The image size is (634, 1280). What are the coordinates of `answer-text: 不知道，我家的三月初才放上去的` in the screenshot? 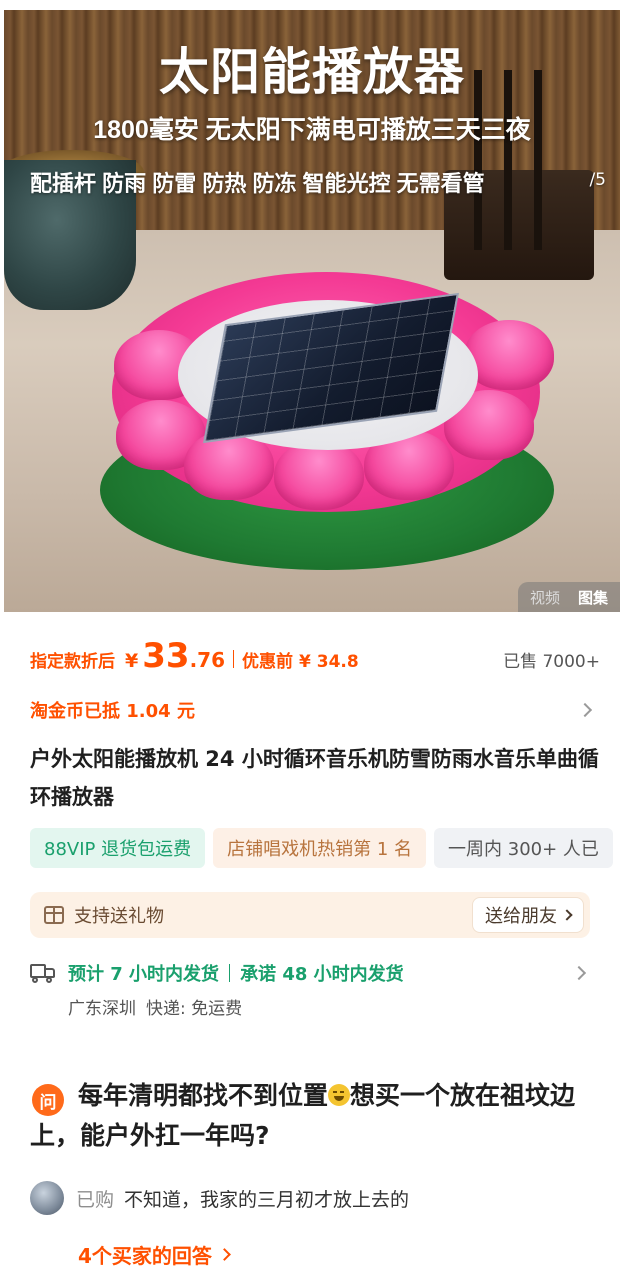 It's located at (267, 1199).